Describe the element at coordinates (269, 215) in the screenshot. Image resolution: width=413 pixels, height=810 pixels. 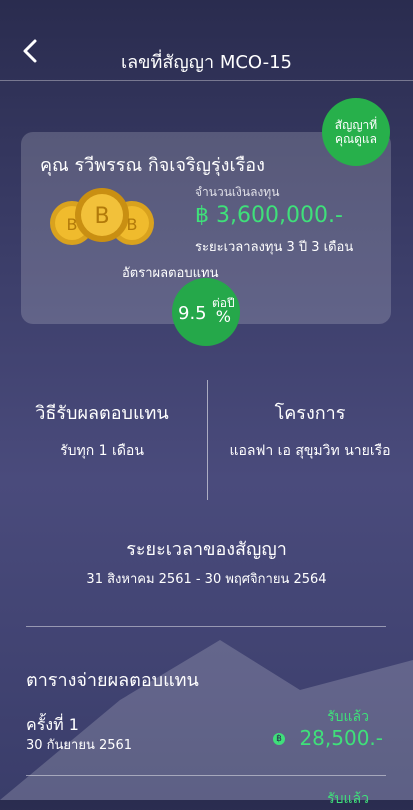
I see `investment-amount: ฿ 3,600,000.-` at that location.